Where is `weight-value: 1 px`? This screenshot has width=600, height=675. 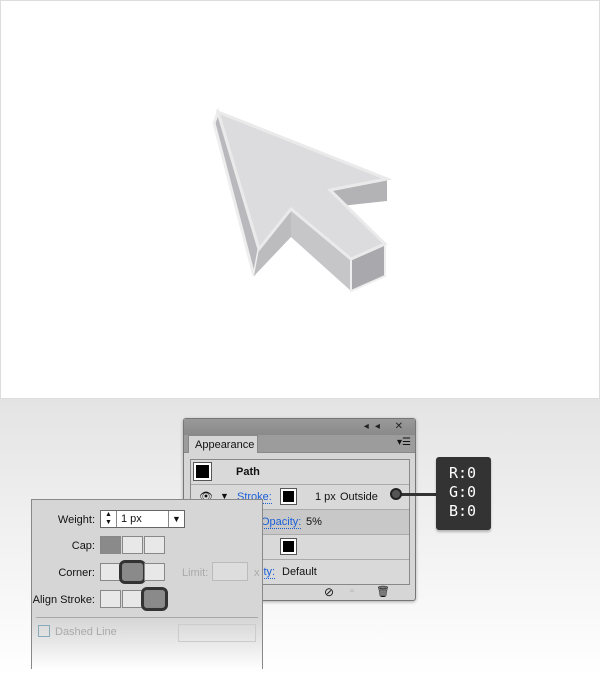
weight-value: 1 px is located at coordinates (131, 519).